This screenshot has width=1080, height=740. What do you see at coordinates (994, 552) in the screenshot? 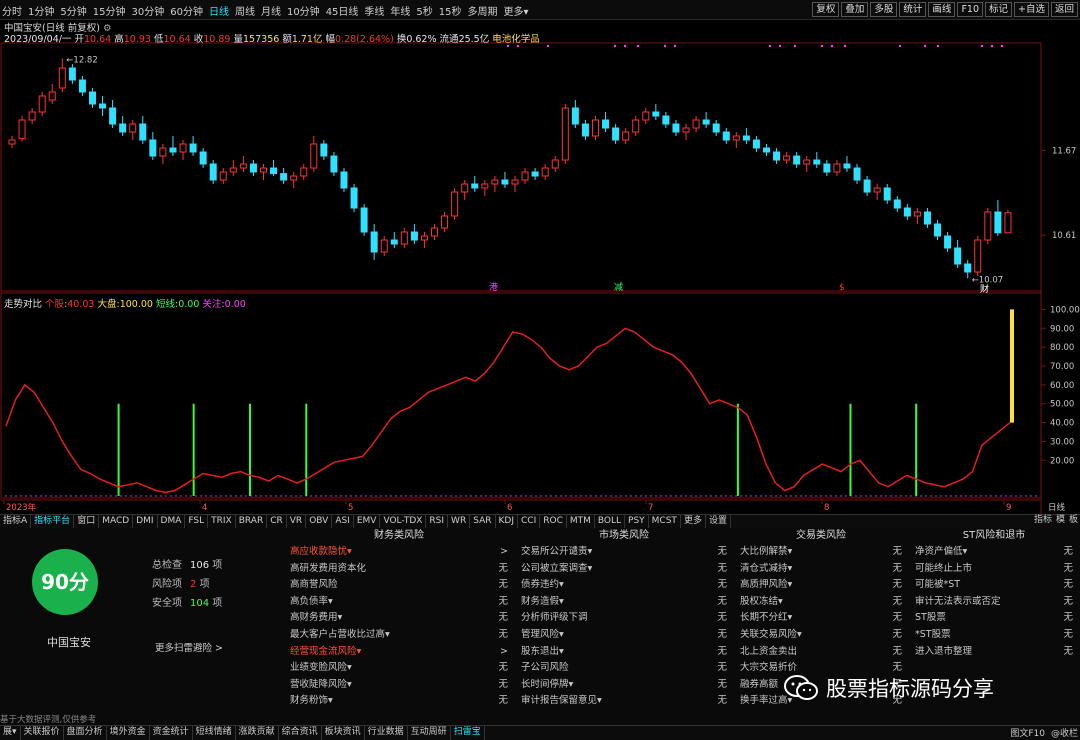
I see `risk-item: 净资产偏低▾ 无` at bounding box center [994, 552].